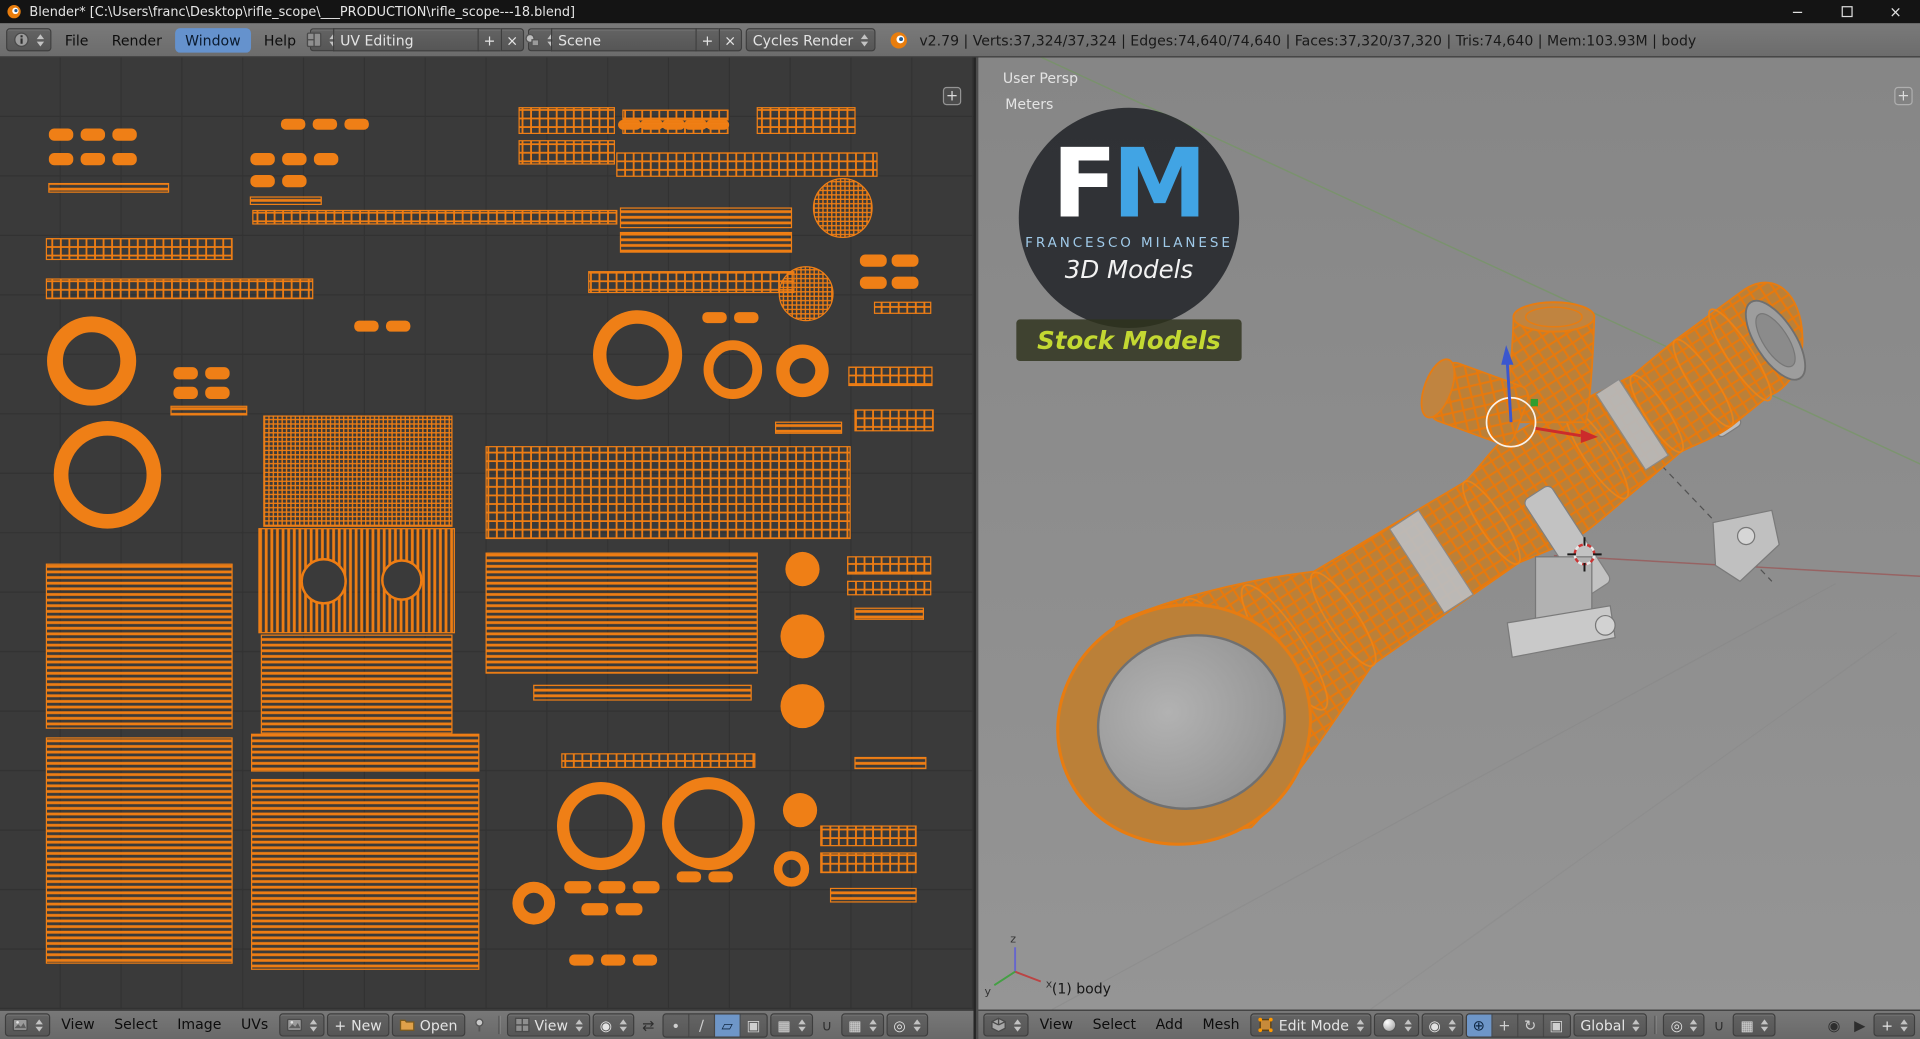  Describe the element at coordinates (280, 40) in the screenshot. I see `menu-help: Help` at that location.